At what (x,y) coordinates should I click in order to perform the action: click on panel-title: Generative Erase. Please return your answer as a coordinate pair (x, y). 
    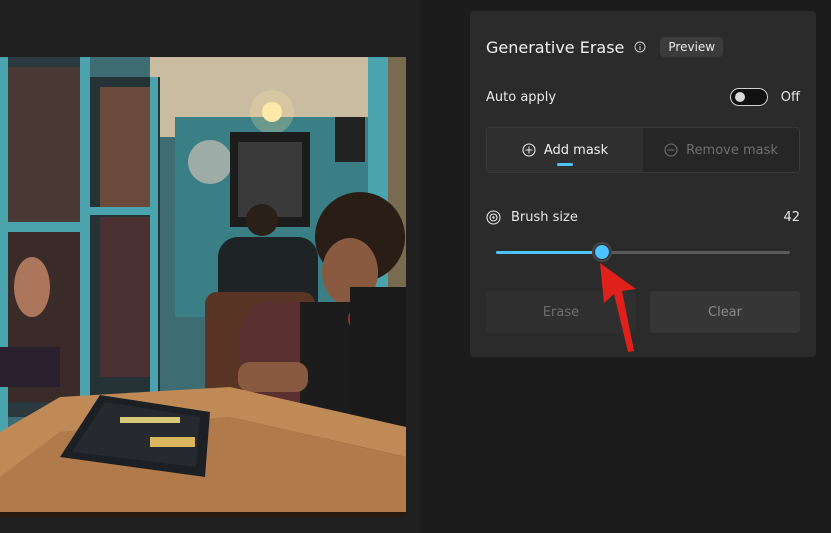
    Looking at the image, I should click on (555, 47).